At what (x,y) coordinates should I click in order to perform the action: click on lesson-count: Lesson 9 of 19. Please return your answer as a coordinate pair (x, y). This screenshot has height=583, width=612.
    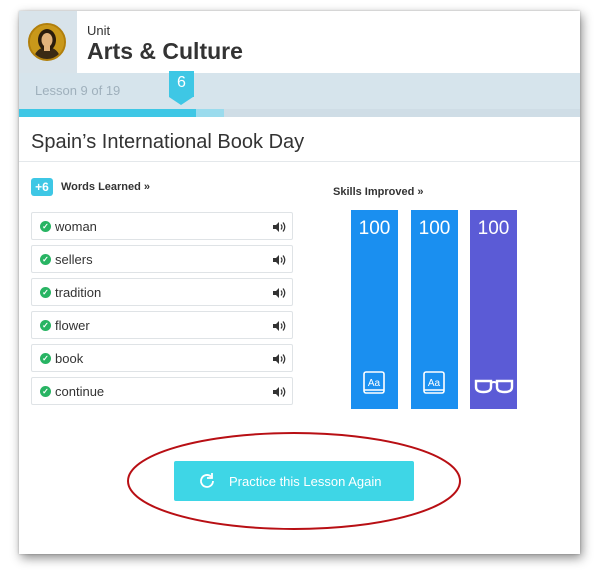
    Looking at the image, I should click on (78, 90).